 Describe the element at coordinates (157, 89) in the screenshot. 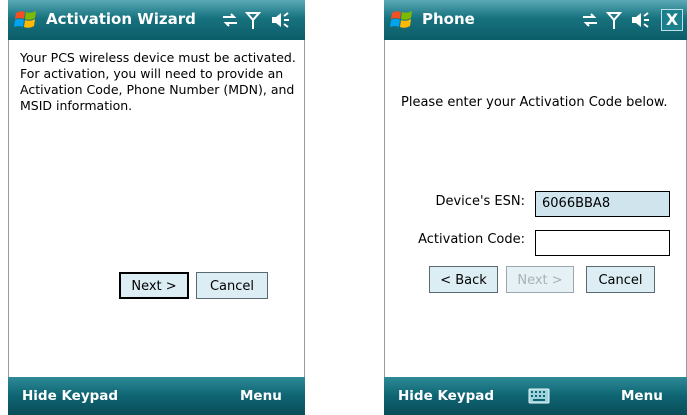

I see `message-line: Activation Code, Phone Number (MDN), and` at that location.